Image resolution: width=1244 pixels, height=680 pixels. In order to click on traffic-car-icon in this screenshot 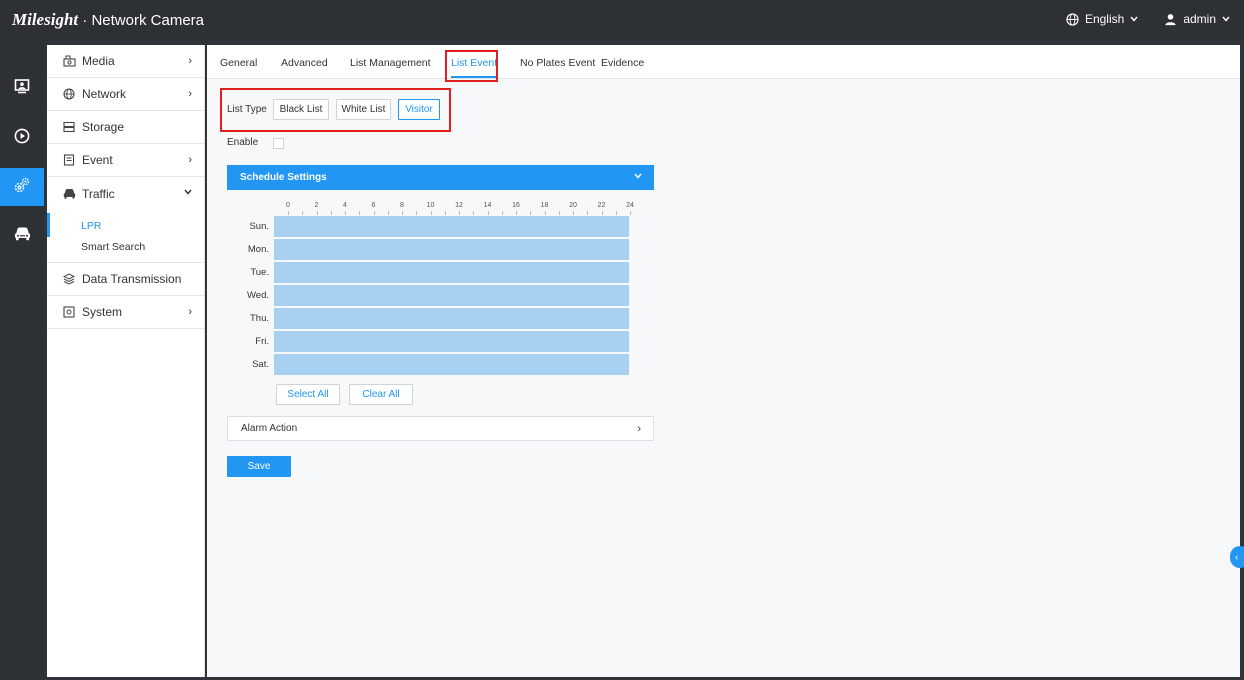, I will do `click(22, 236)`.